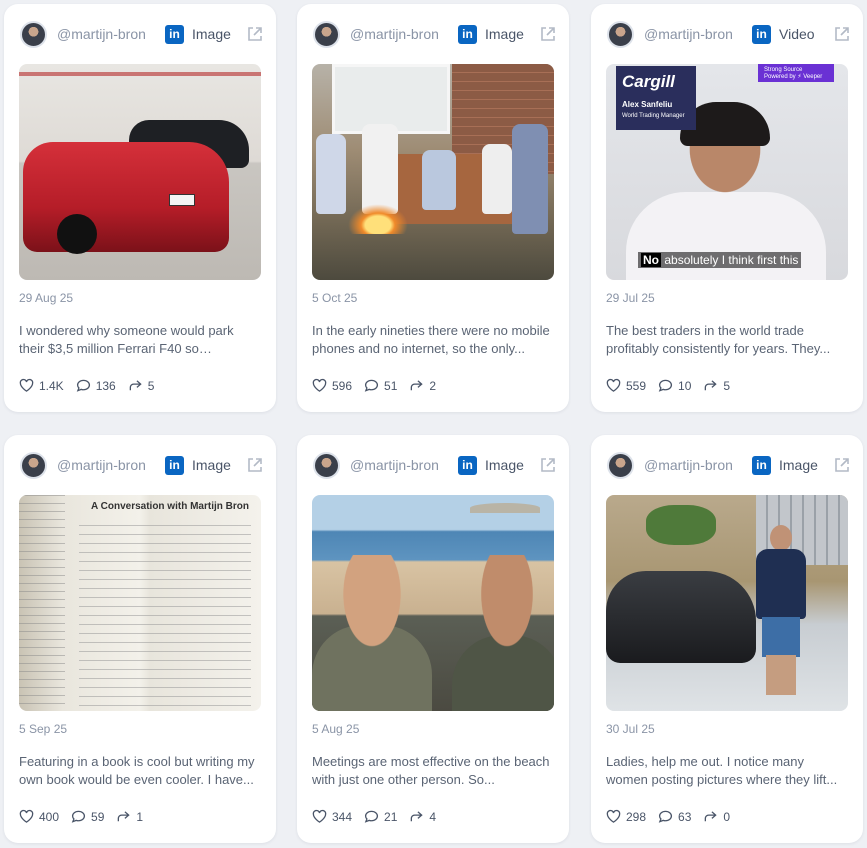  What do you see at coordinates (630, 729) in the screenshot?
I see `post-date: 30 Jul 25` at bounding box center [630, 729].